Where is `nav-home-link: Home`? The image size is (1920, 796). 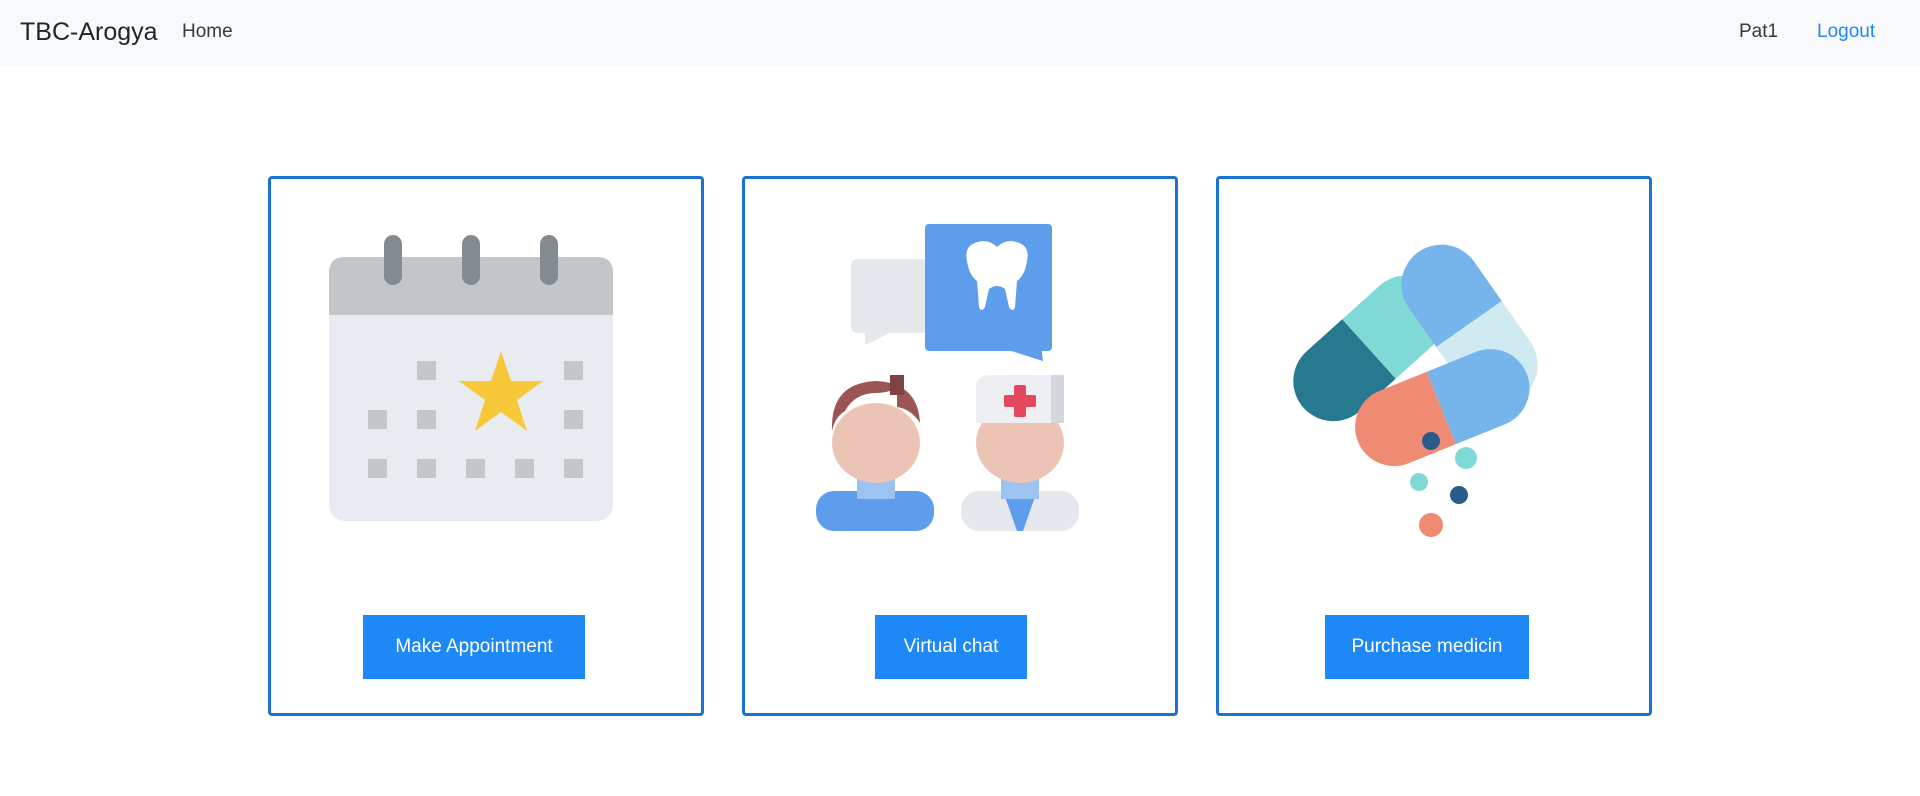 nav-home-link: Home is located at coordinates (207, 32).